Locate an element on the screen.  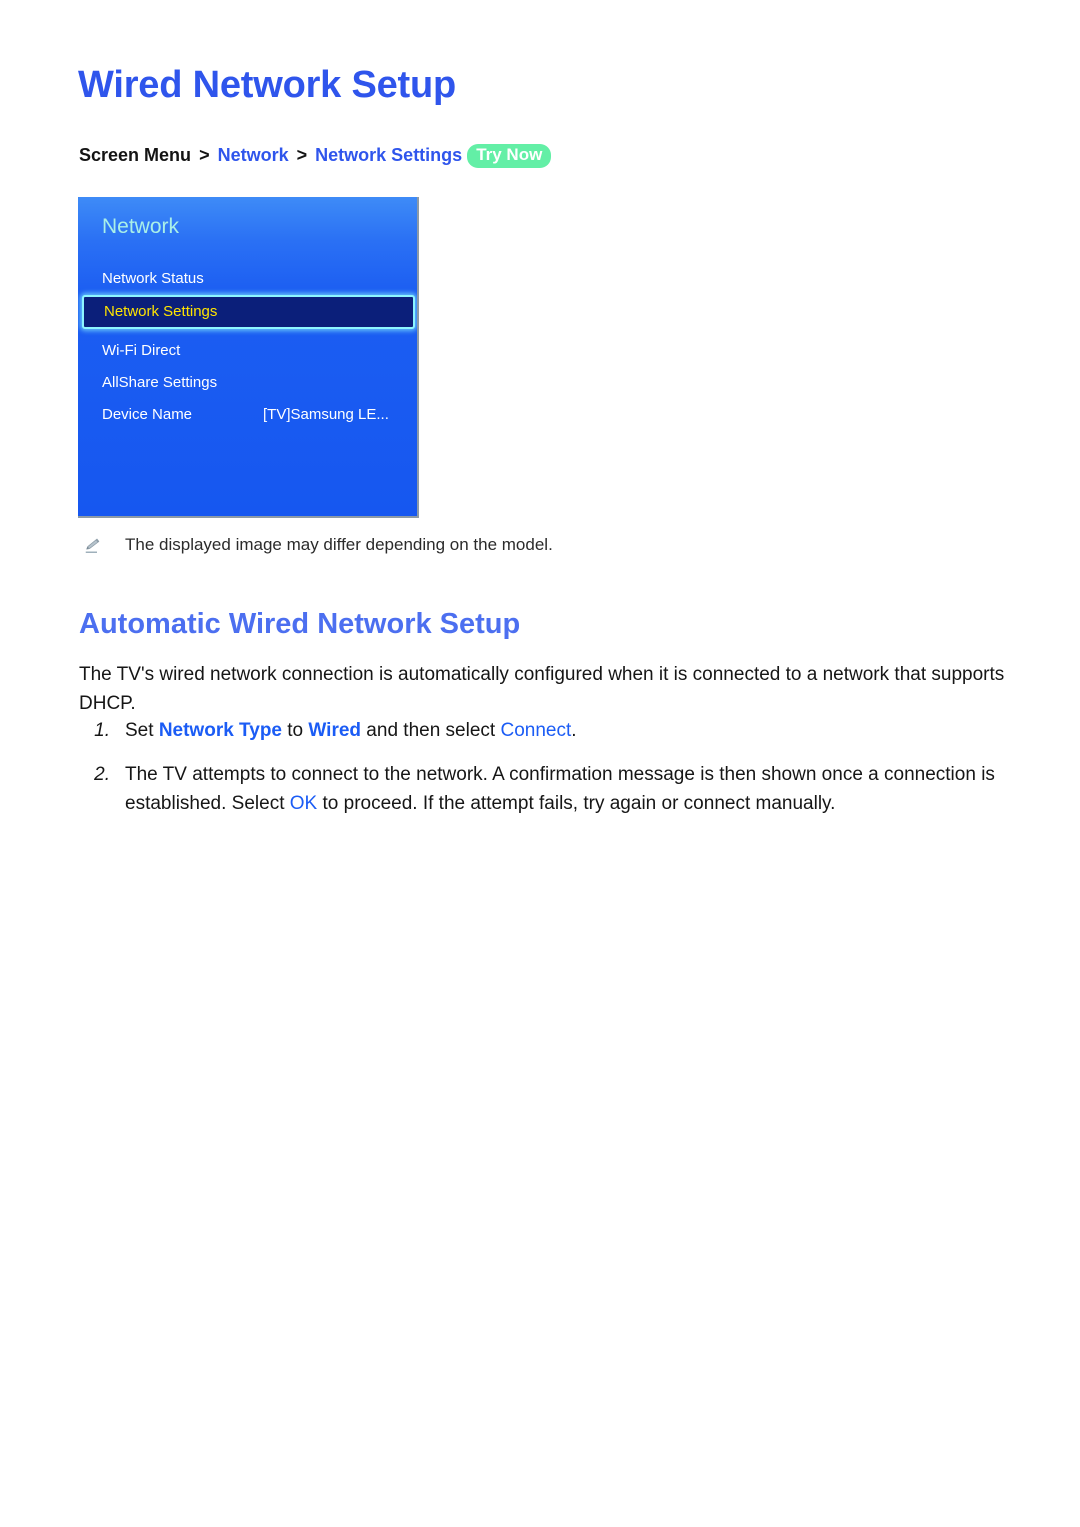
tv-menu-item-label: Device Name is located at coordinates (147, 414).